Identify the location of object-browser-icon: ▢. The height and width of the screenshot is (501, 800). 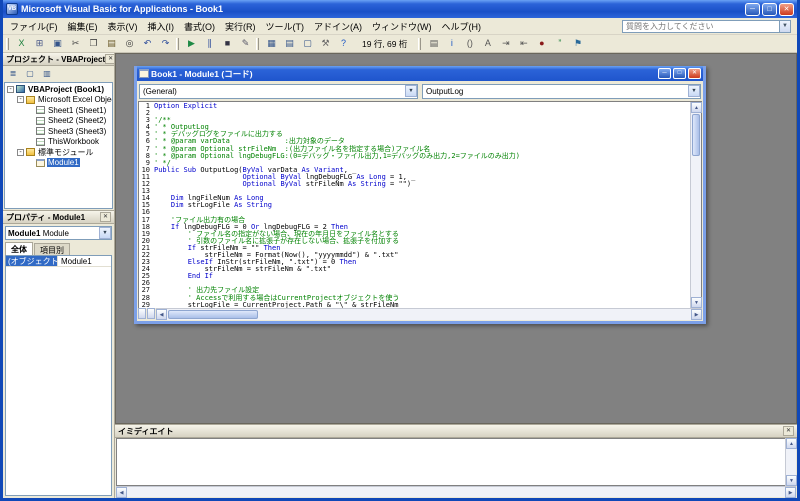
(307, 43).